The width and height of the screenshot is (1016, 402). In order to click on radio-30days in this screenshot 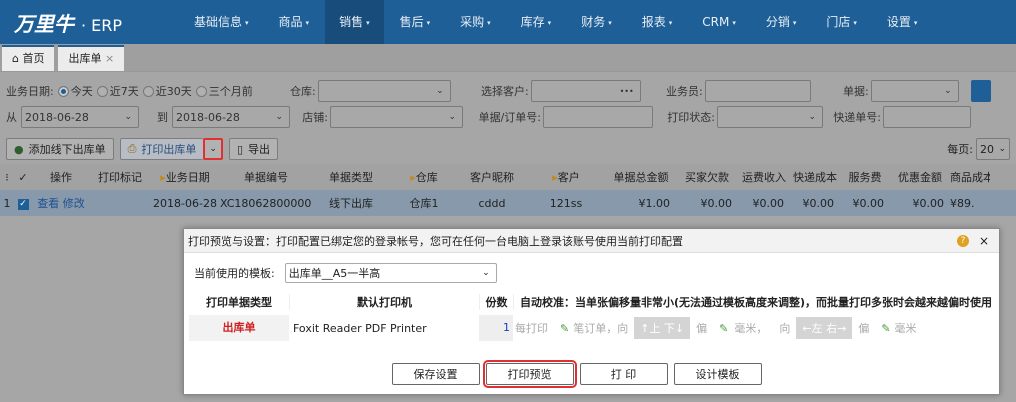, I will do `click(148, 91)`.